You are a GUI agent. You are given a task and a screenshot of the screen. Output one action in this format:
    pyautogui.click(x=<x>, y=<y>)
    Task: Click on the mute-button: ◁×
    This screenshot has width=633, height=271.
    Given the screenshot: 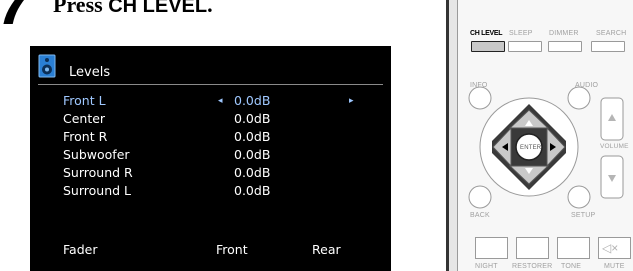 What is the action you would take?
    pyautogui.click(x=614, y=248)
    